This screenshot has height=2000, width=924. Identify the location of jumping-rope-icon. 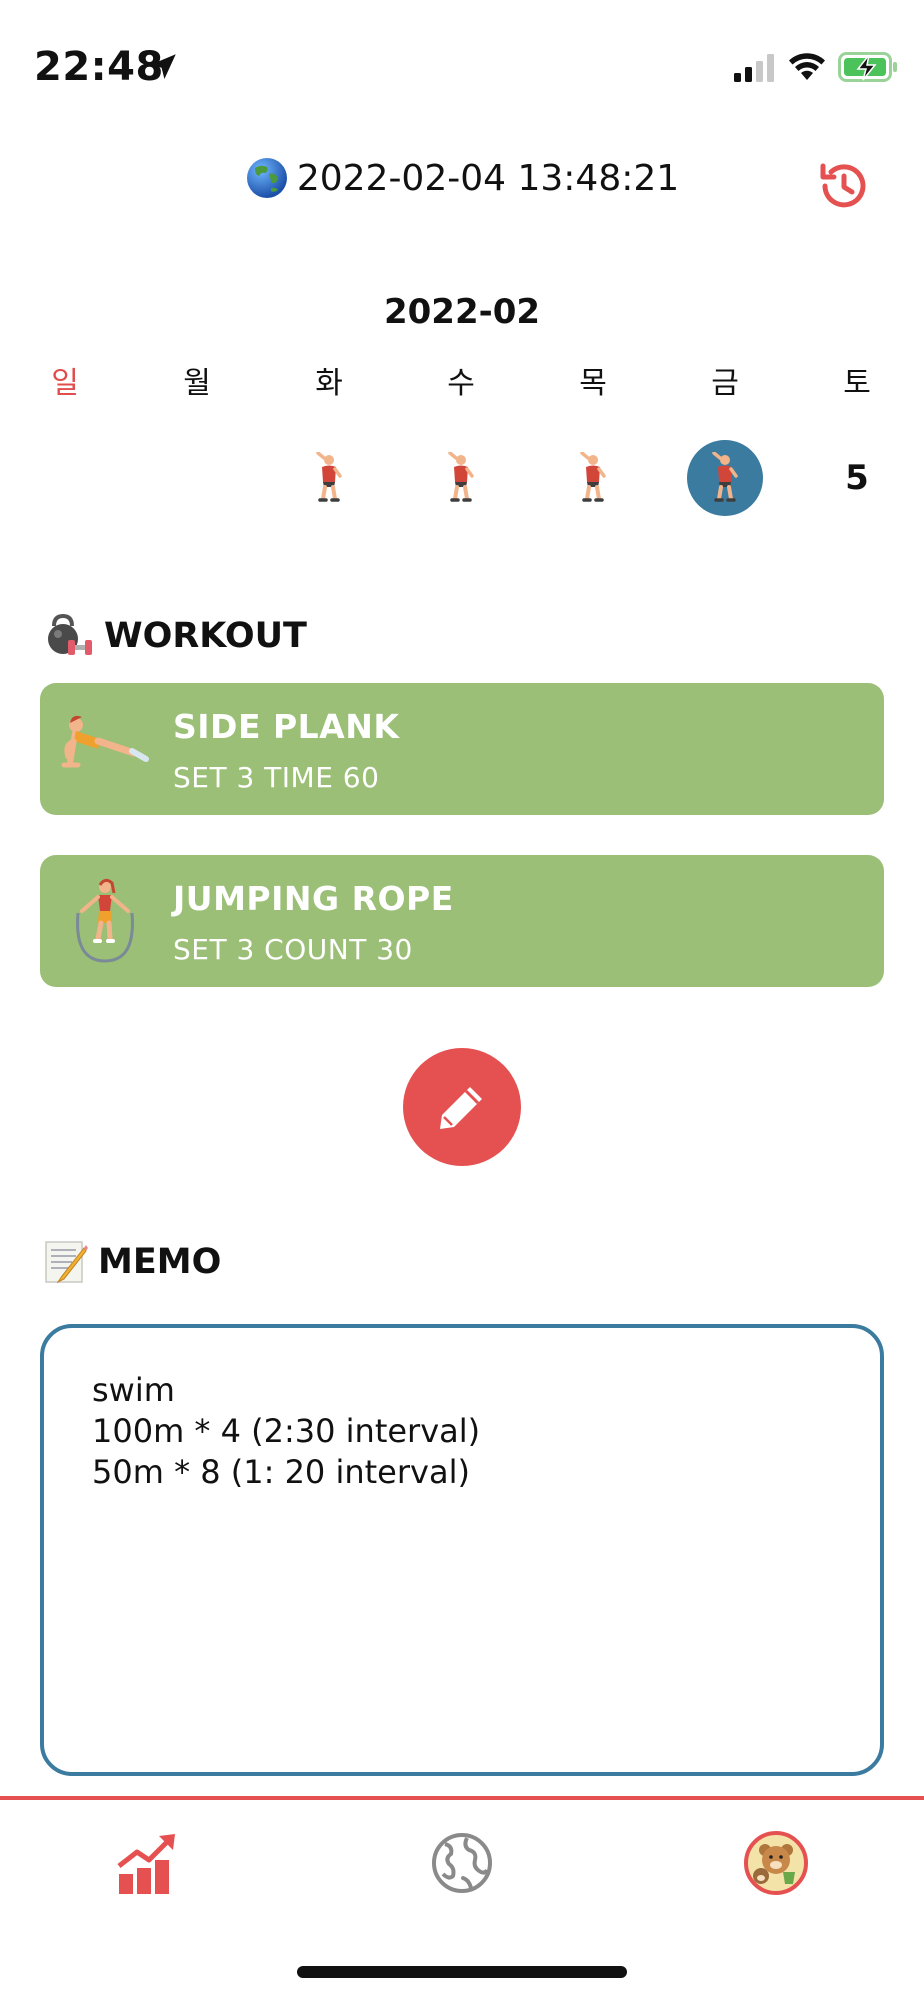
(105, 920).